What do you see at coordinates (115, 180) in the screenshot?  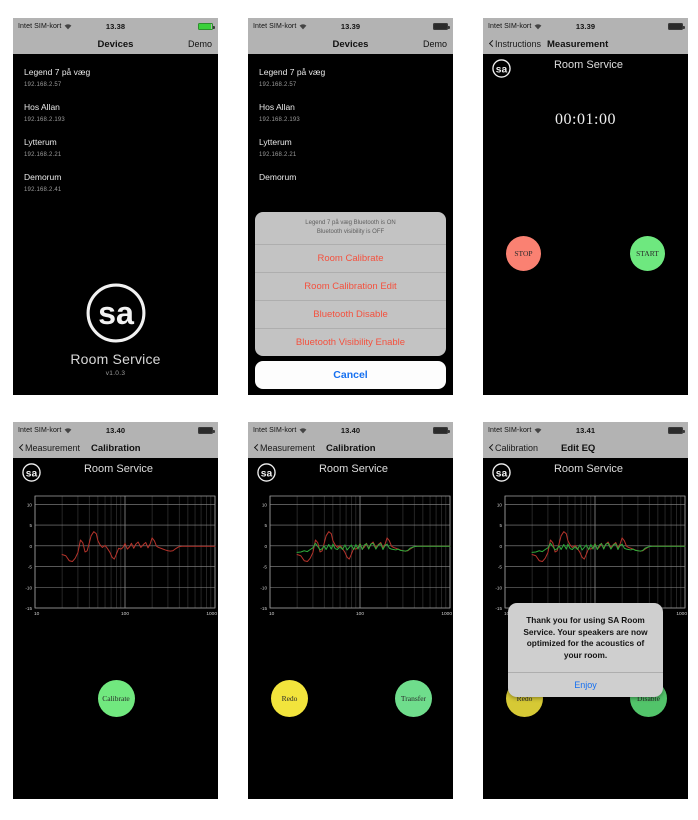 I see `list-item: Demorum 192.168.2.41` at bounding box center [115, 180].